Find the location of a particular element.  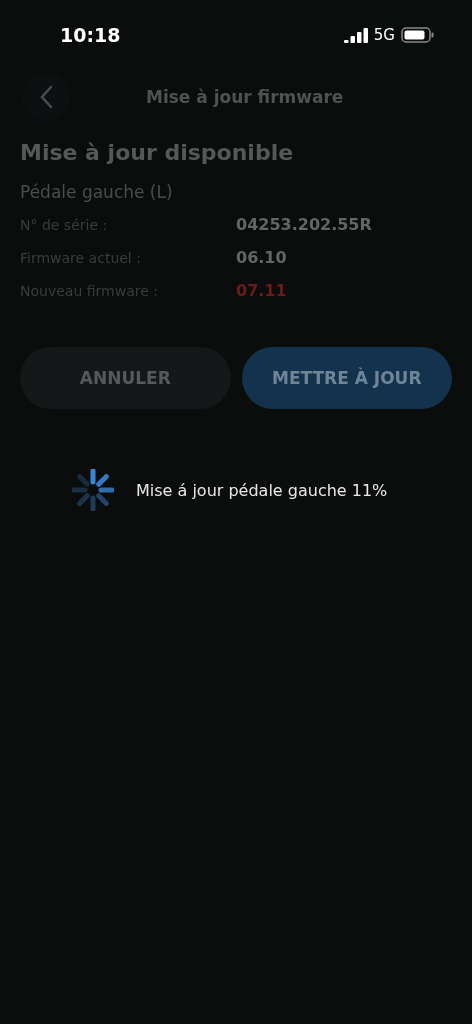

screen-title: Mise à jour firmware is located at coordinates (245, 97).